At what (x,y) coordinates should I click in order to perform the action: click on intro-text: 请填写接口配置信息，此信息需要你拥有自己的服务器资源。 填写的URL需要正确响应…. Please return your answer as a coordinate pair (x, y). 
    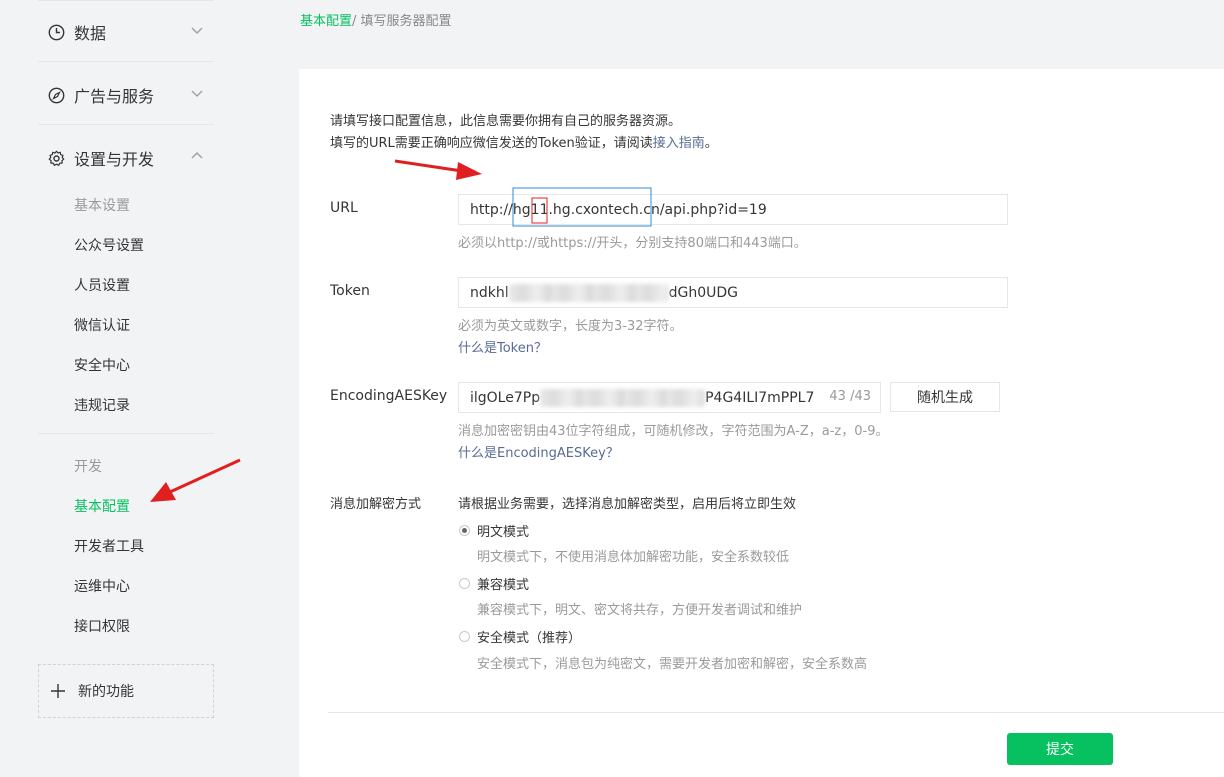
    Looking at the image, I should click on (524, 133).